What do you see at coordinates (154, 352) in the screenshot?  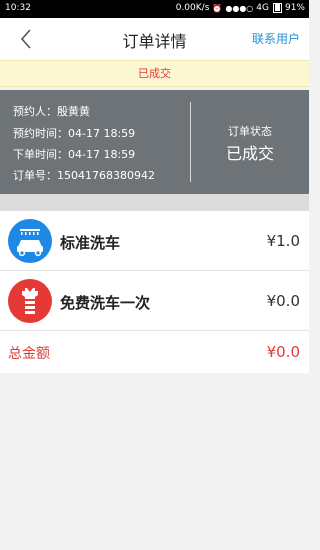 I see `total-row: 总金额 ¥0.0` at bounding box center [154, 352].